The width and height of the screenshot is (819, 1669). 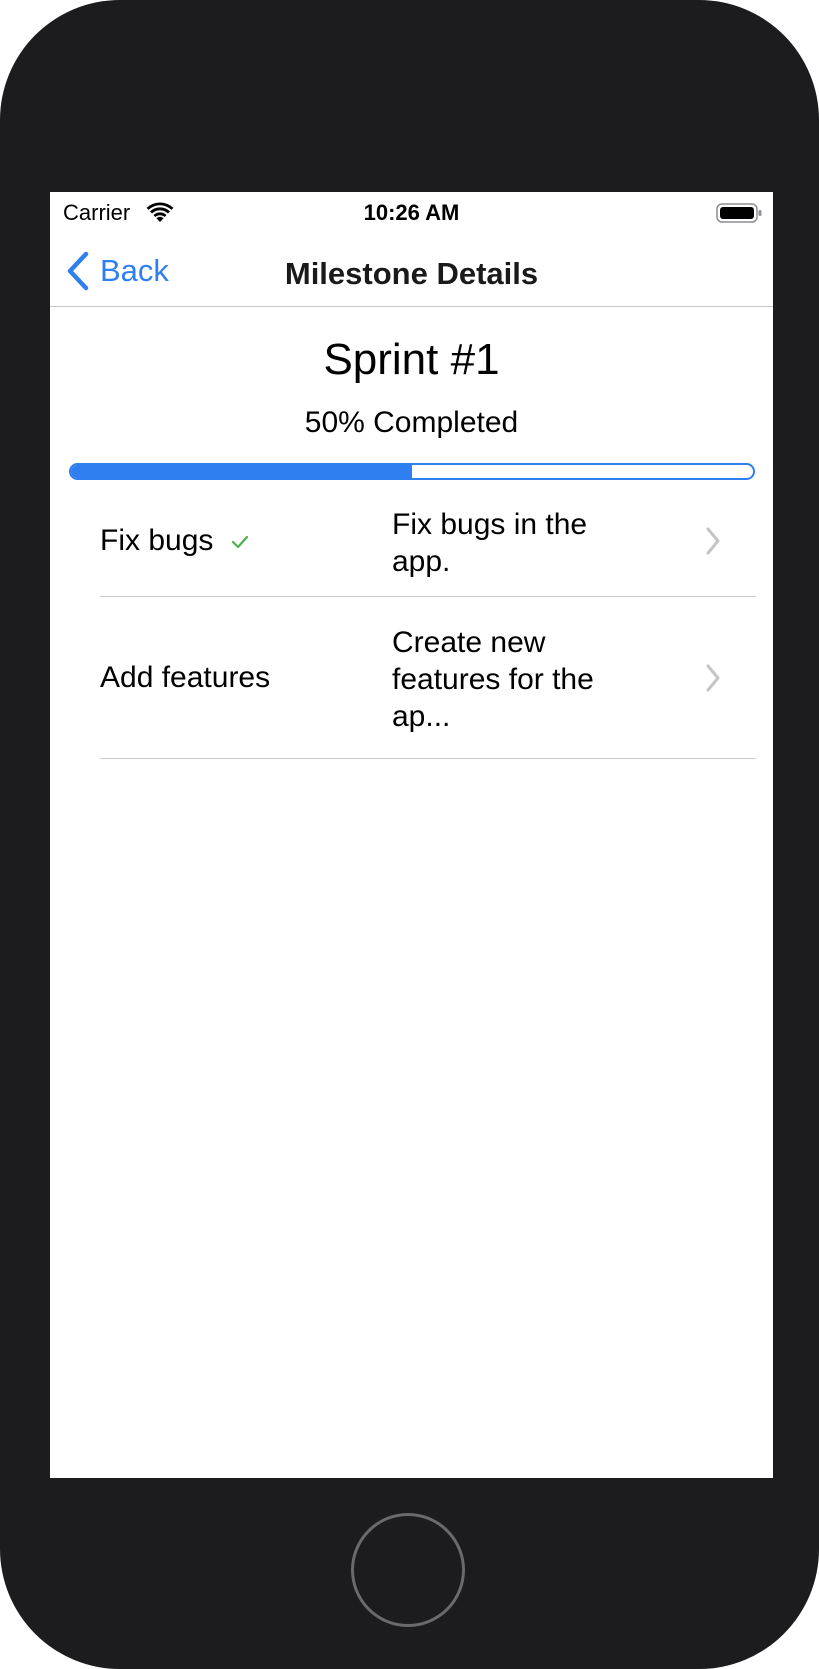 I want to click on task-name: Add features, so click(x=185, y=677).